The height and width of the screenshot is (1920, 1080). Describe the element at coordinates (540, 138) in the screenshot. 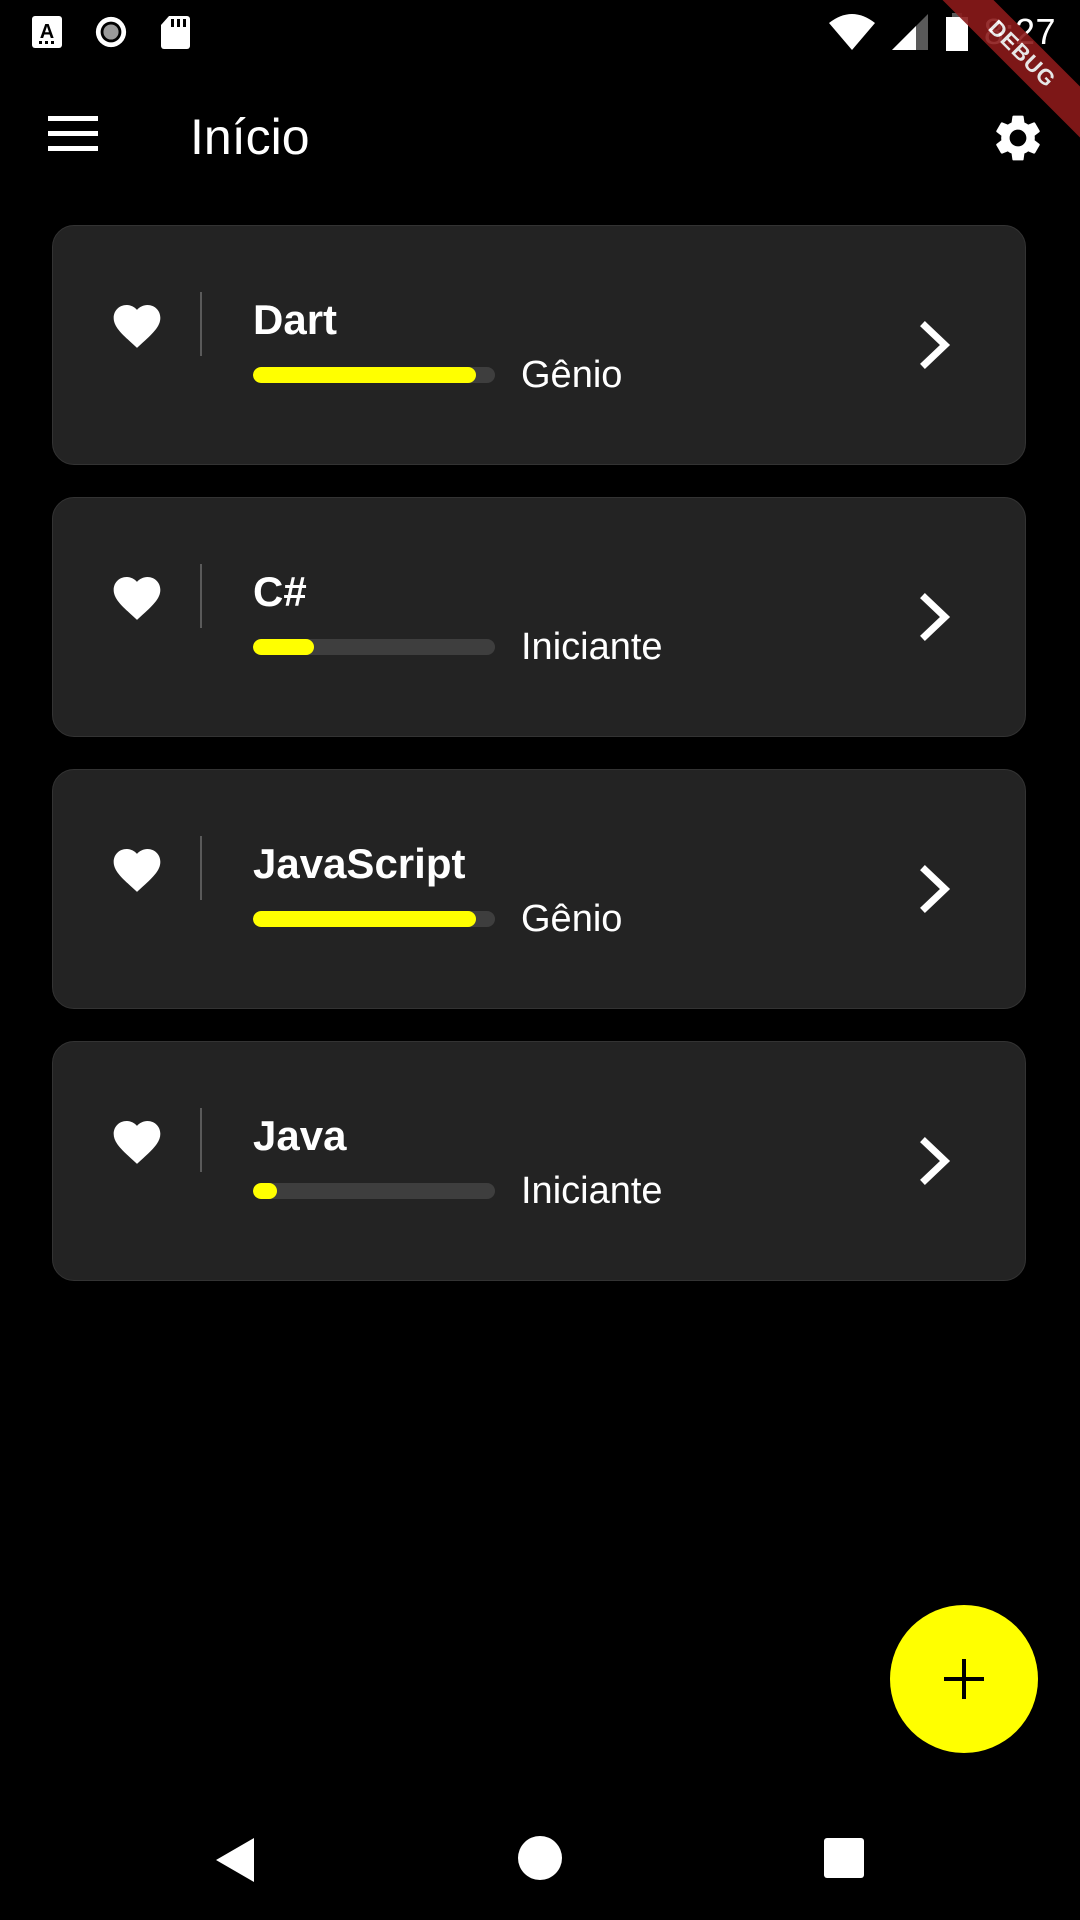

I see `app-bar: Início` at that location.